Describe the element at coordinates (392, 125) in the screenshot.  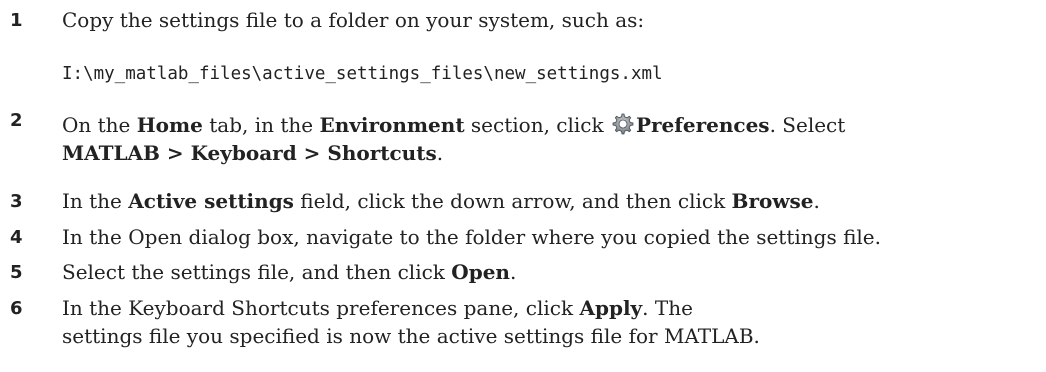
I see `ui-term: Environment` at that location.